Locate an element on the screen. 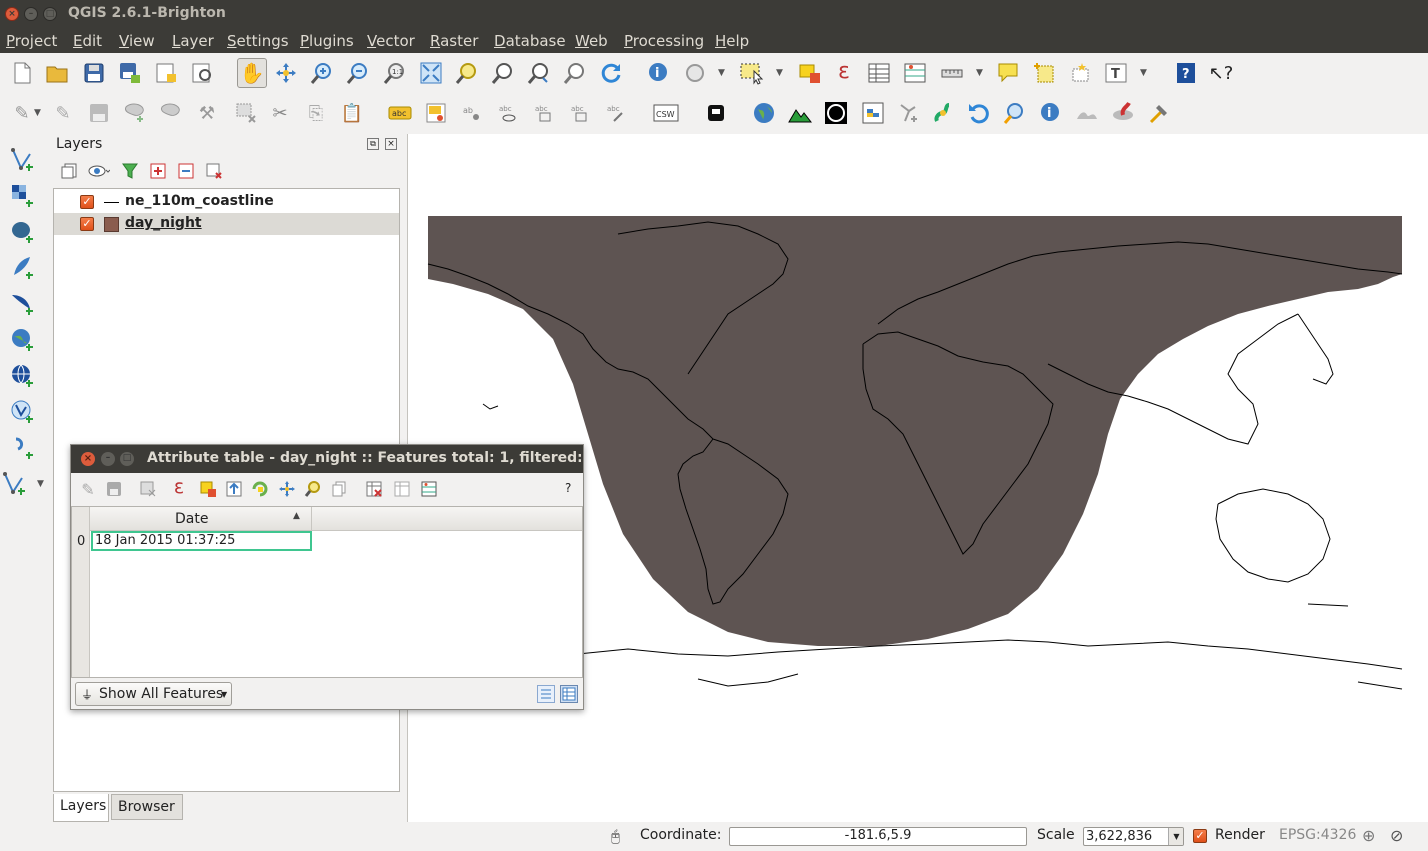 The height and width of the screenshot is (851, 1428). add-wms-layer-icon is located at coordinates (23, 340).